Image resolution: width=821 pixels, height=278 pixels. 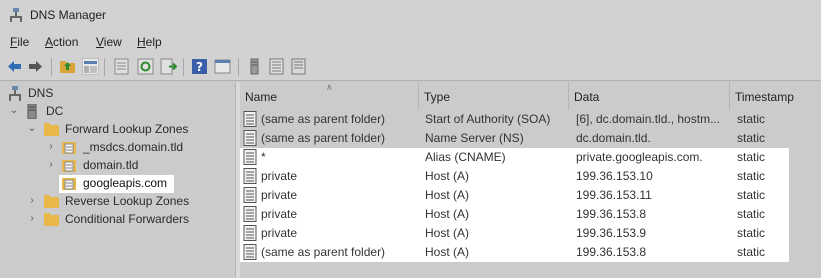 I want to click on record-icon, so click(x=298, y=66).